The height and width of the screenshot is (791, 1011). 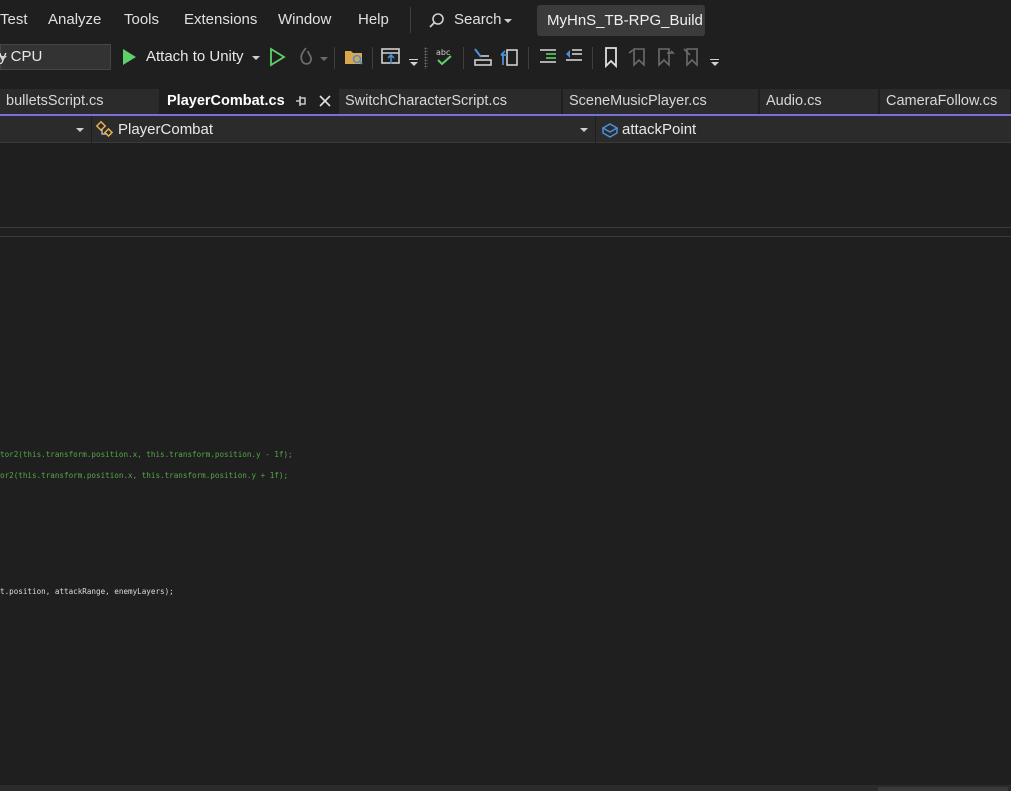 What do you see at coordinates (391, 57) in the screenshot?
I see `window-layout-icon` at bounding box center [391, 57].